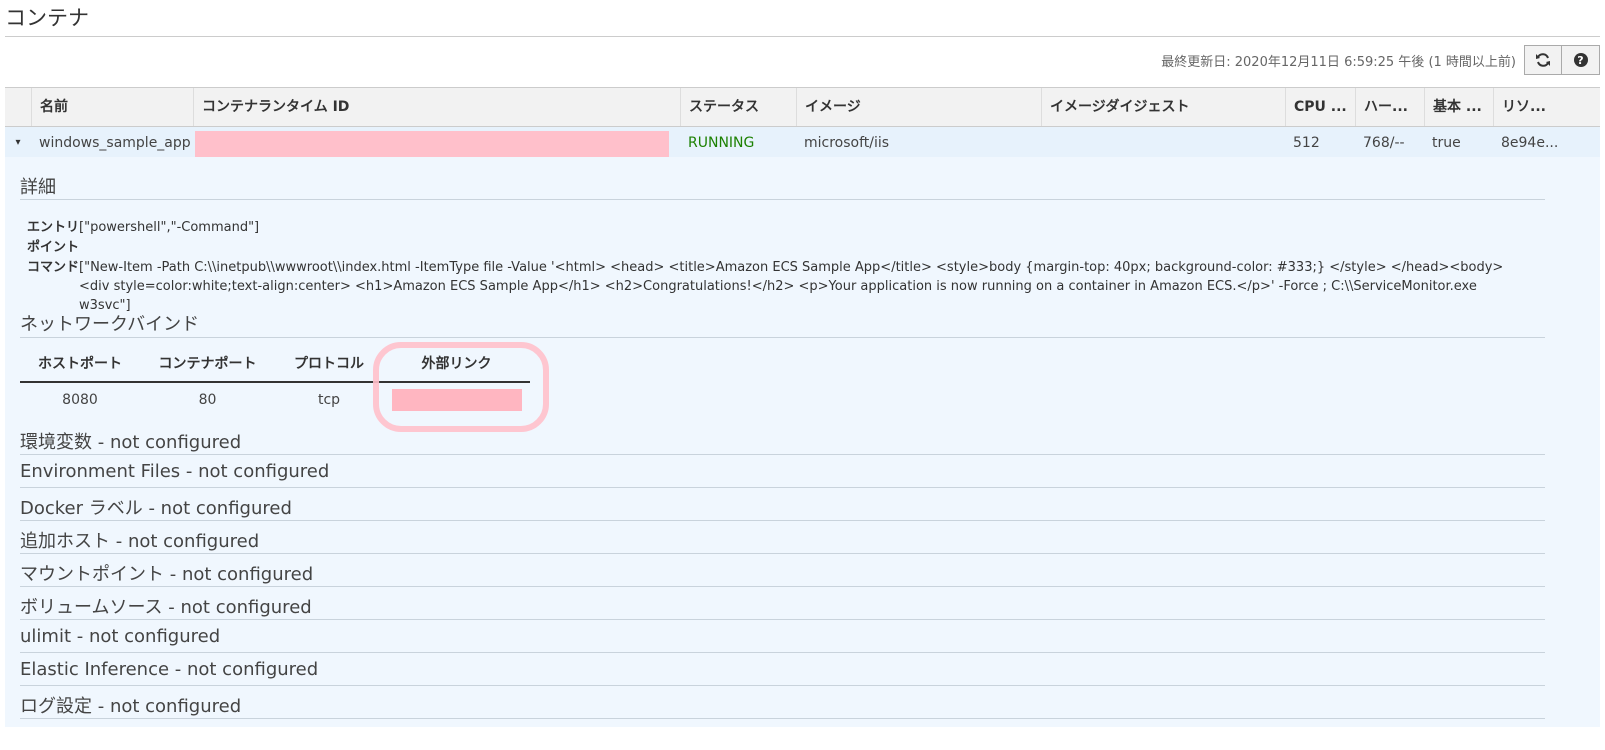 Image resolution: width=1605 pixels, height=750 pixels. I want to click on cell-status: RUNNING, so click(721, 143).